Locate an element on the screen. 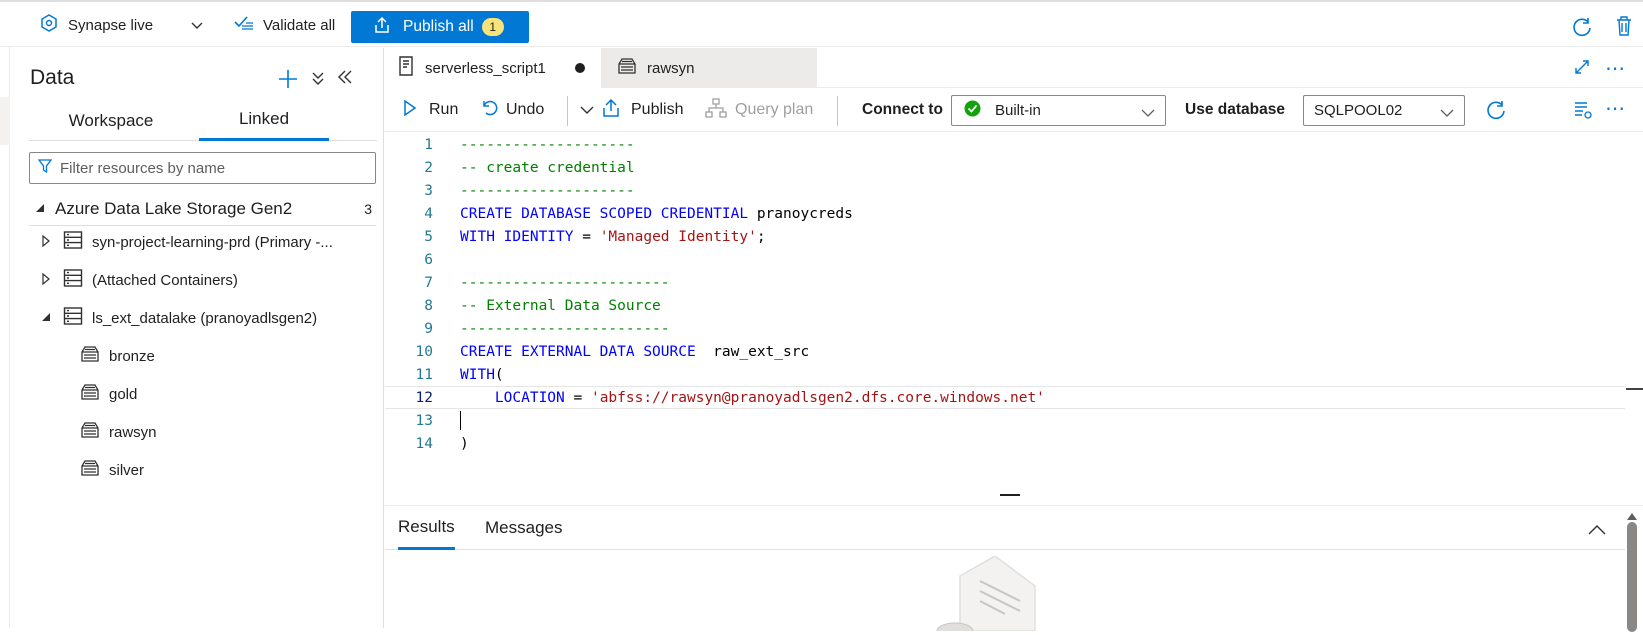  tree-item-attached-containers: (Attached Containers) is located at coordinates (139, 280).